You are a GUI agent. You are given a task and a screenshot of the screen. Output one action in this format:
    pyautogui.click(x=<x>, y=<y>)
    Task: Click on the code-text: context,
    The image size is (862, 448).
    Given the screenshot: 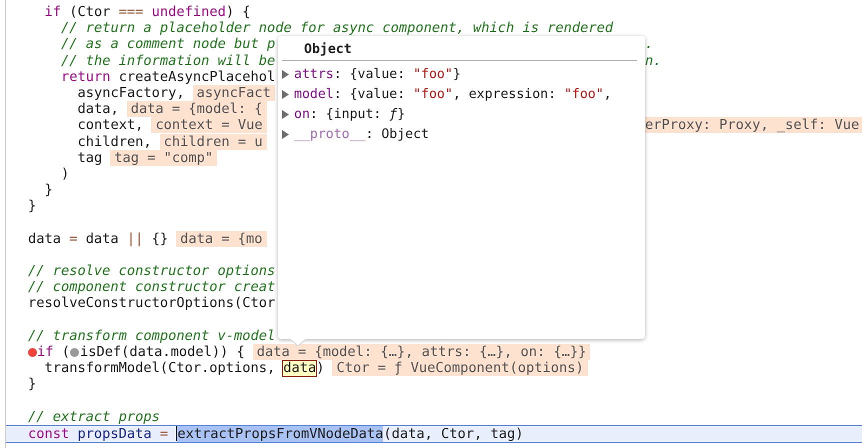 What is the action you would take?
    pyautogui.click(x=111, y=125)
    